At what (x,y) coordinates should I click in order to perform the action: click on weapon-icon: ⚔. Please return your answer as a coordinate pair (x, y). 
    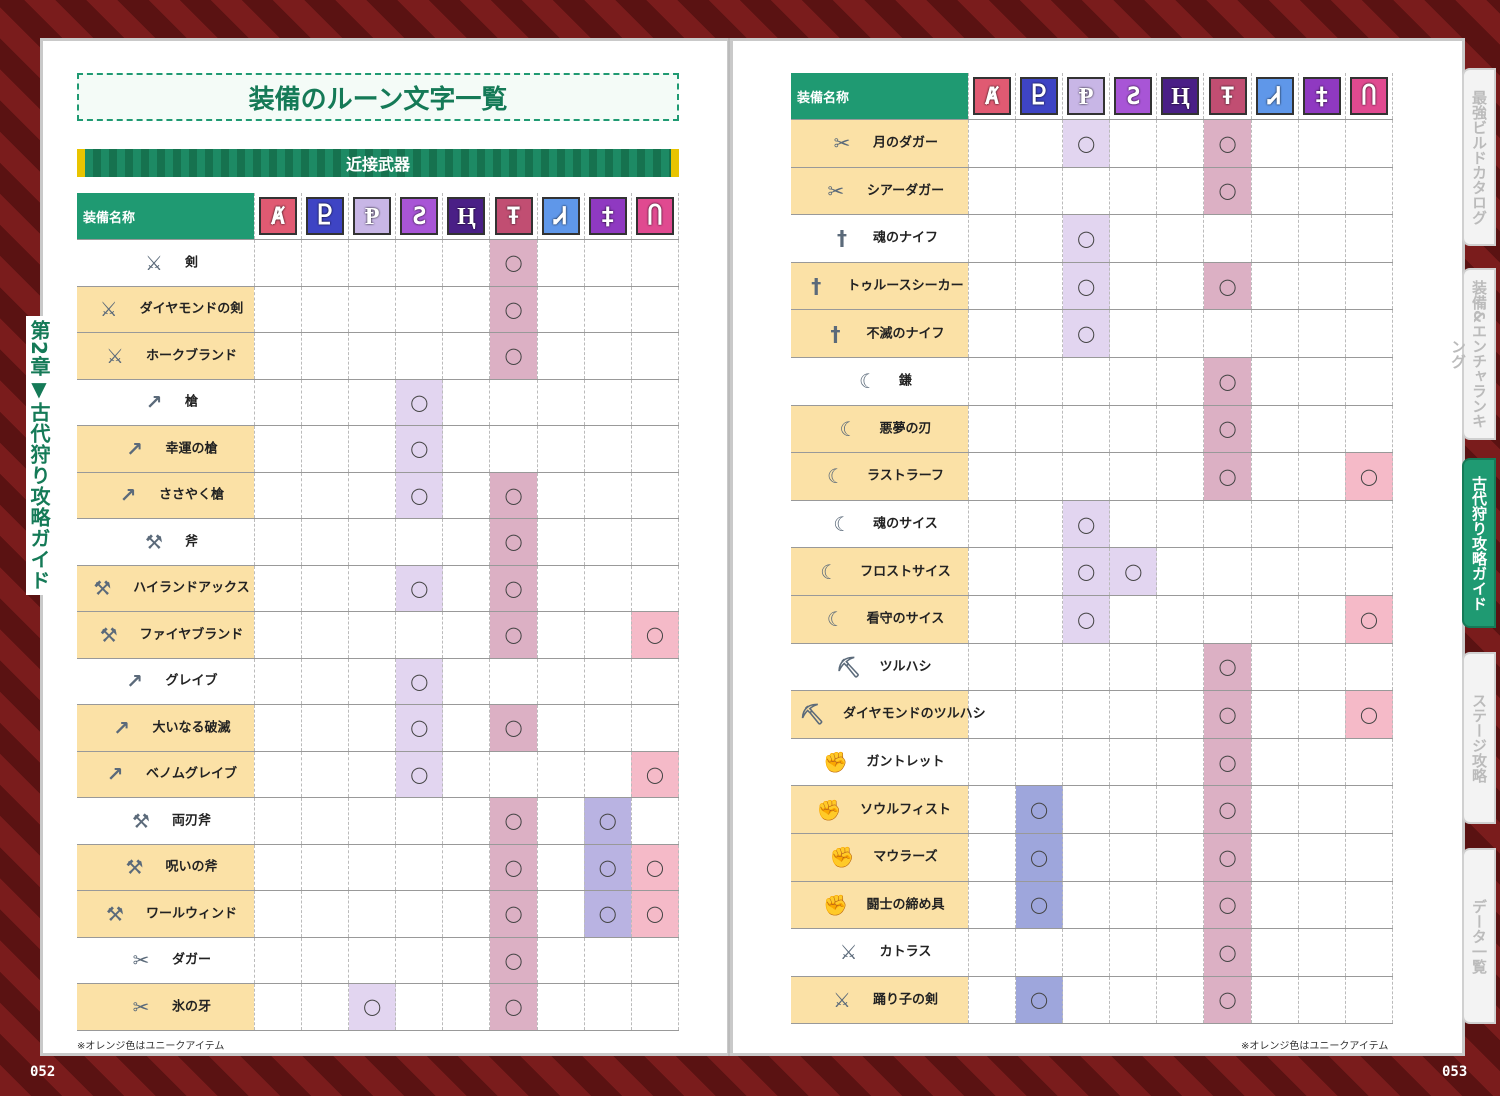
    Looking at the image, I should click on (108, 309).